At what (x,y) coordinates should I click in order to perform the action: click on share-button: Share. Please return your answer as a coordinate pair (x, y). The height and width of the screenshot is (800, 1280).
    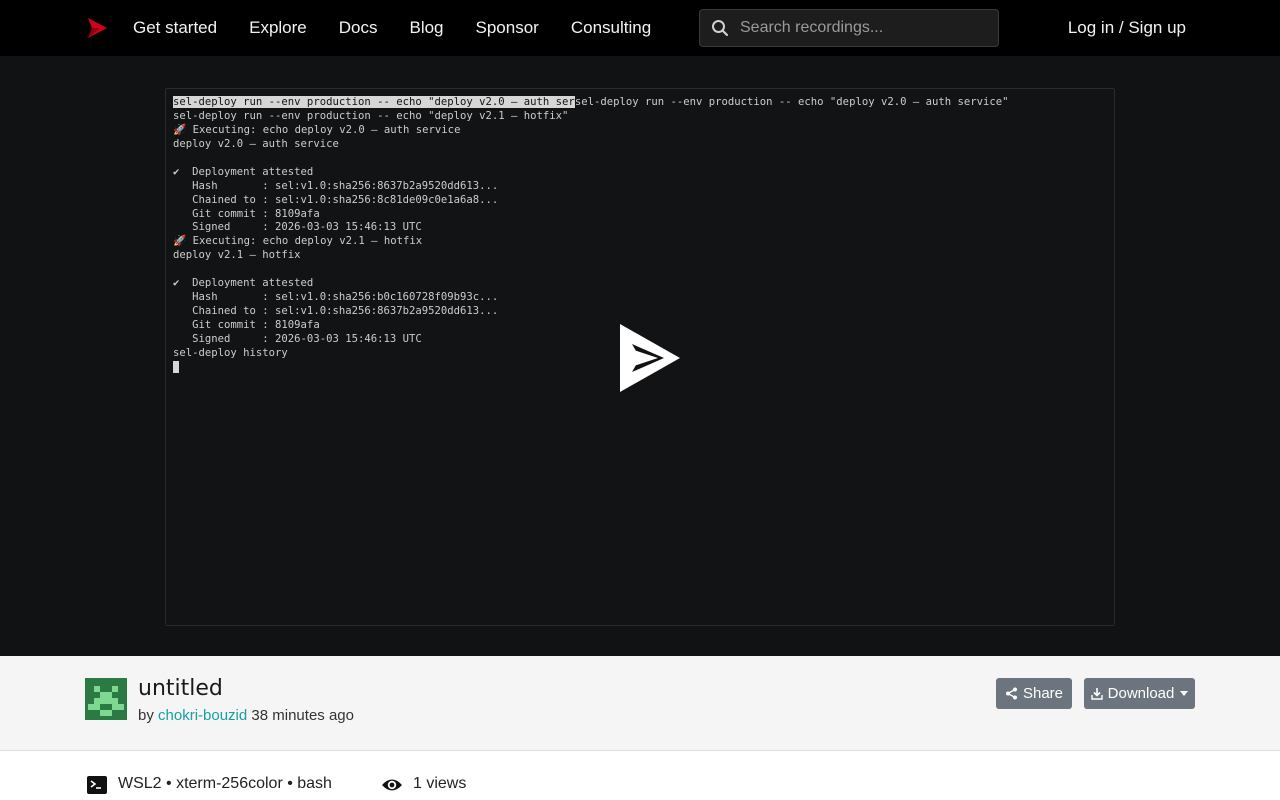
    Looking at the image, I should click on (1034, 693).